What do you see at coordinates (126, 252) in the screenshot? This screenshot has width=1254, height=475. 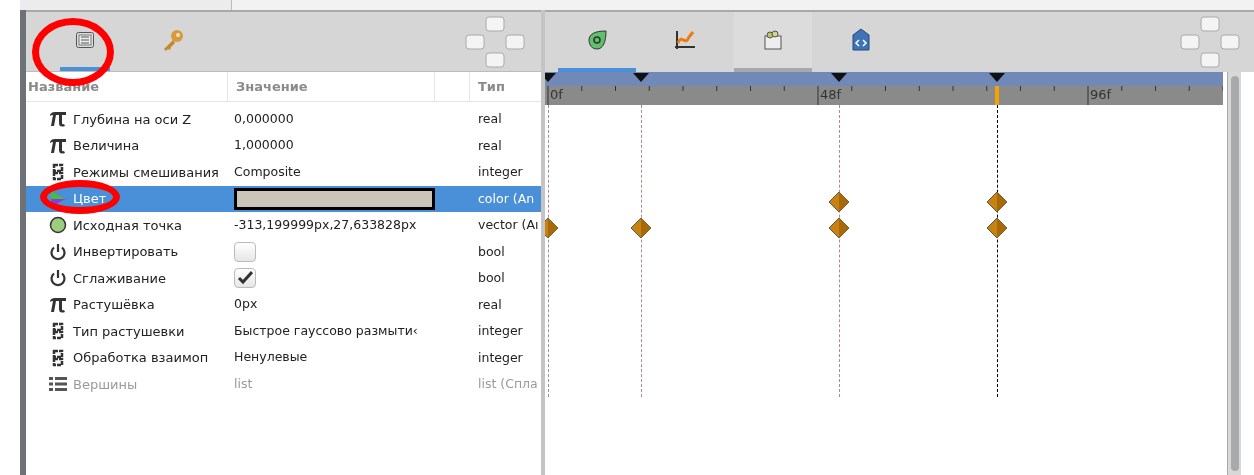 I see `parameter-name: Инвертировать` at bounding box center [126, 252].